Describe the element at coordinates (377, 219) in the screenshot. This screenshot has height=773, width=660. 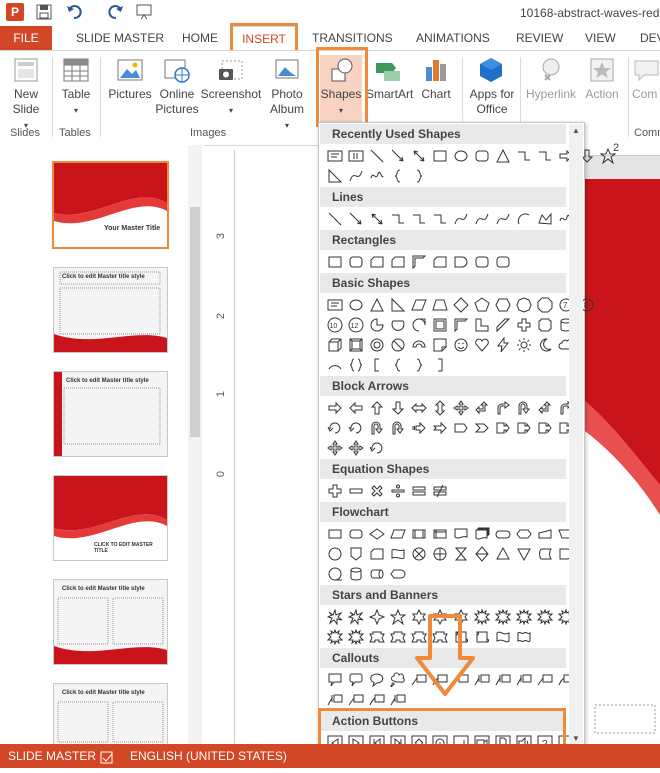
I see `shape-dblarrow-icon` at that location.